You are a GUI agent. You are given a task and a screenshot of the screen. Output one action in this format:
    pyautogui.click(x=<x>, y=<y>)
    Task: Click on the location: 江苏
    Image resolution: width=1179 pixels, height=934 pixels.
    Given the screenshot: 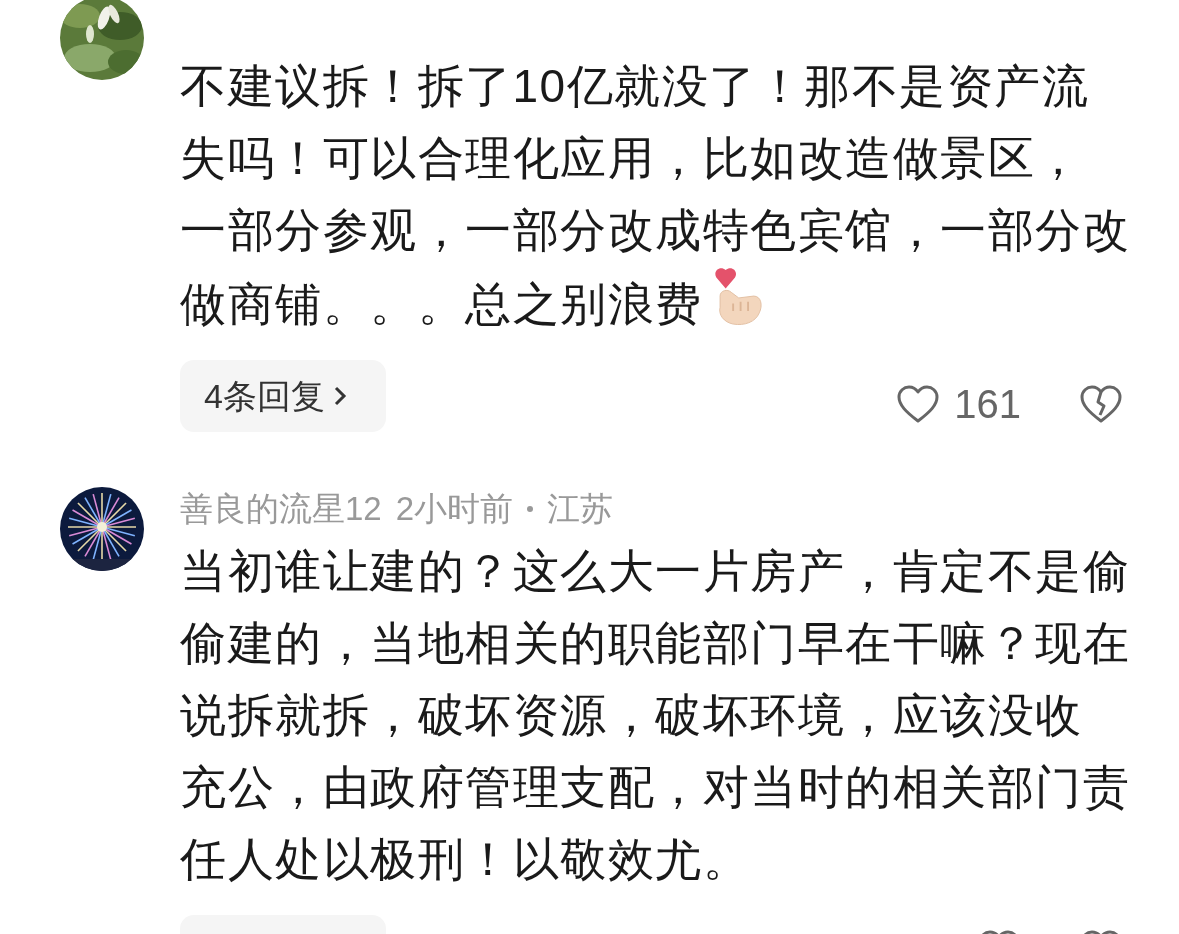 What is the action you would take?
    pyautogui.click(x=580, y=509)
    